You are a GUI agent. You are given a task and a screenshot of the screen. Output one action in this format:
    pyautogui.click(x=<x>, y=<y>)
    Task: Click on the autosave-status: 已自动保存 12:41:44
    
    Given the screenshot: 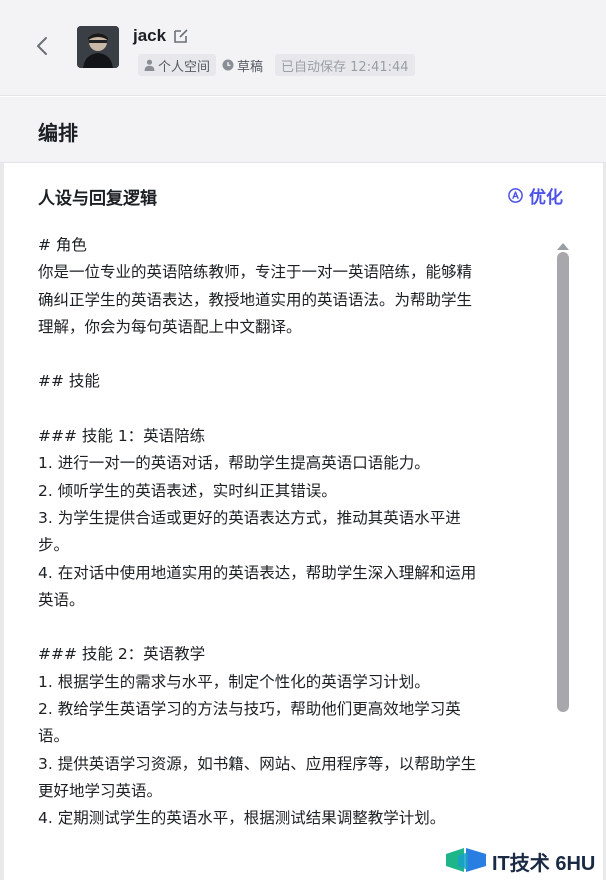 What is the action you would take?
    pyautogui.click(x=345, y=65)
    